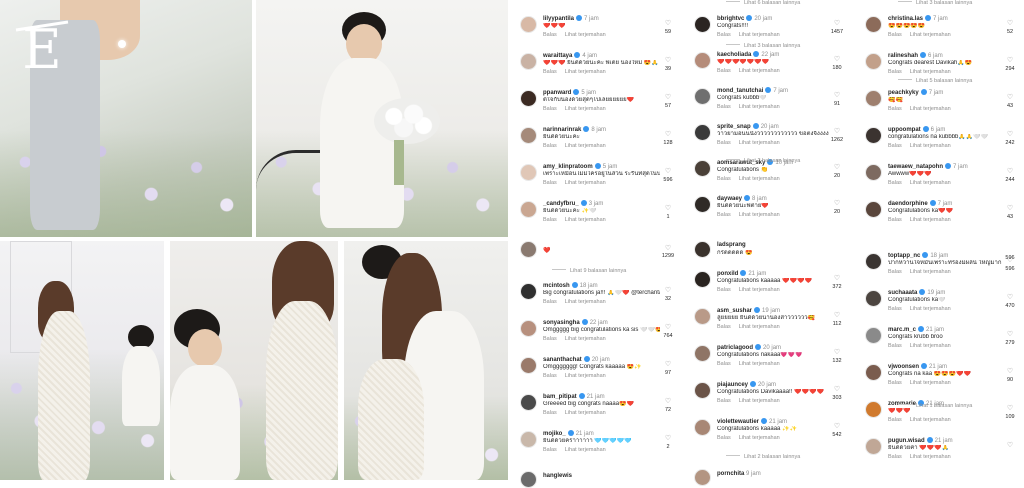 The width and height of the screenshot is (1024, 488). I want to click on comment-username: lilyypantila, so click(558, 19).